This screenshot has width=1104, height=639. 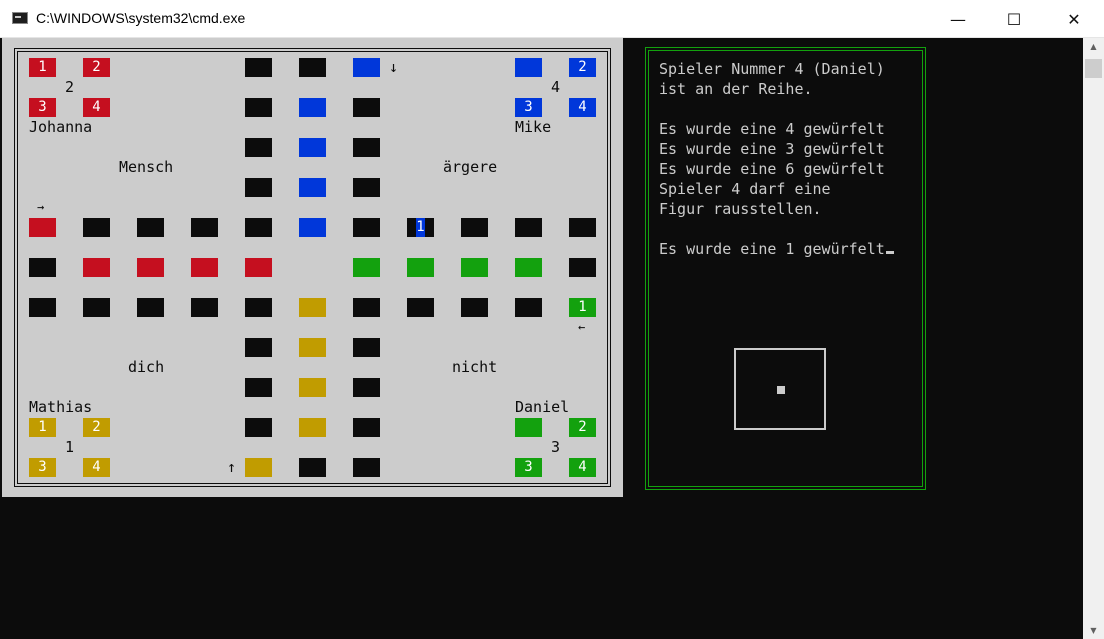 I want to click on title-word-aergere: ärgere, so click(x=470, y=167).